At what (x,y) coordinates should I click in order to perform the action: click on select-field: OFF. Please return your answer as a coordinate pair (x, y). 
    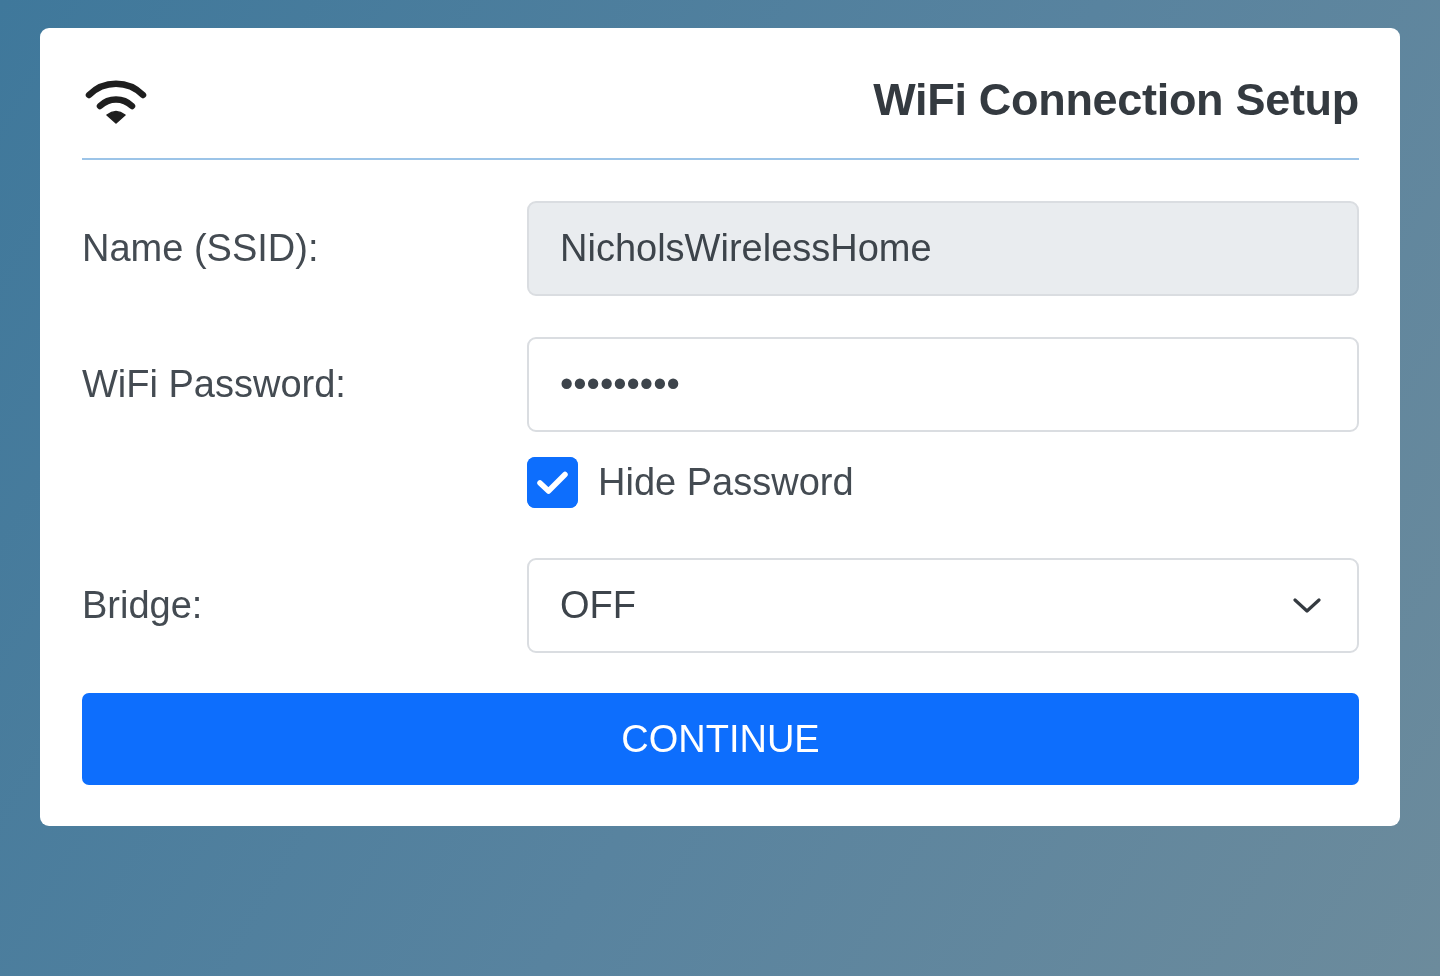
    Looking at the image, I should click on (943, 605).